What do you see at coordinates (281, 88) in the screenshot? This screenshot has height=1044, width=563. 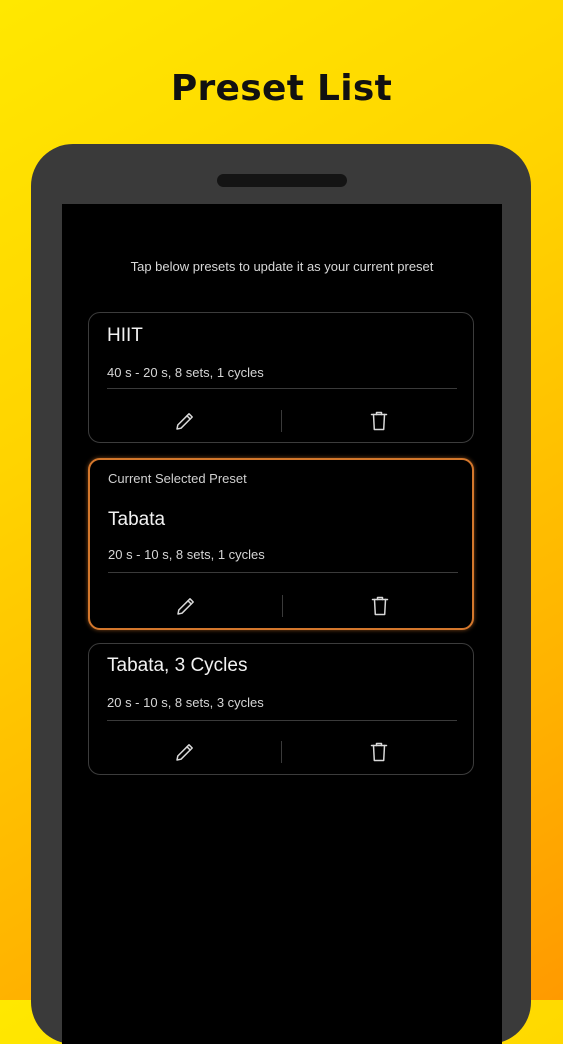 I see `page-title: Preset List` at bounding box center [281, 88].